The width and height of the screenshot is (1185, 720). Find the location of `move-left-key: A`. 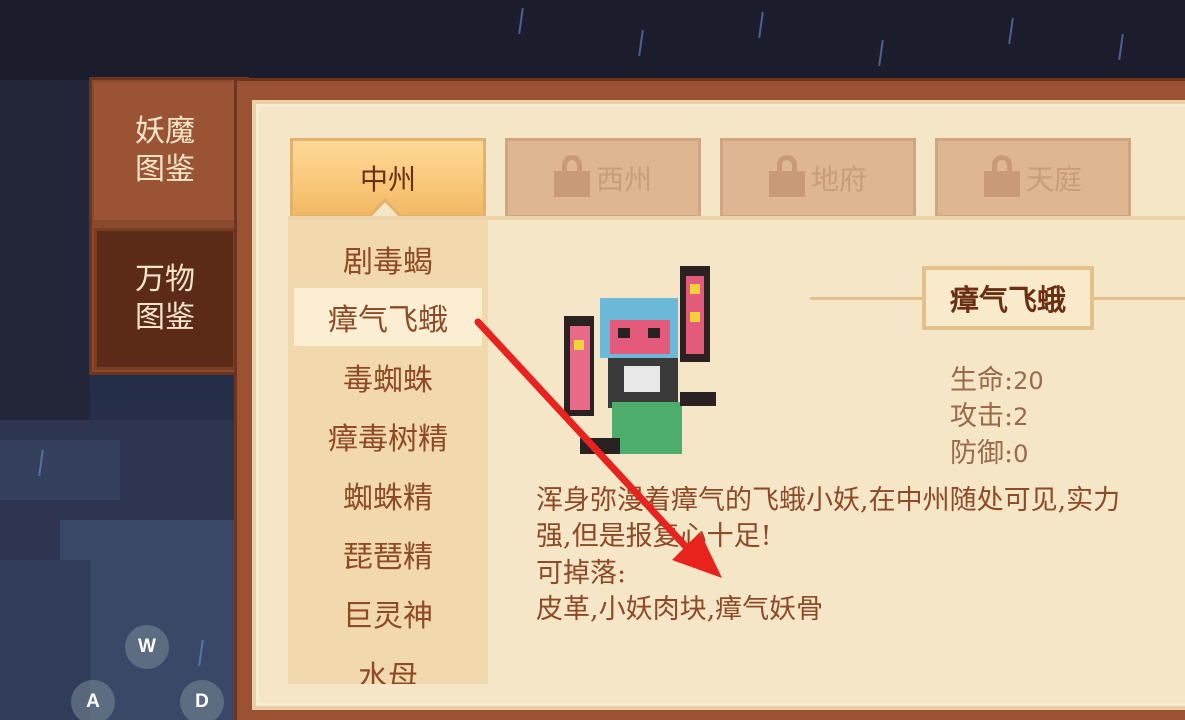

move-left-key: A is located at coordinates (93, 700).